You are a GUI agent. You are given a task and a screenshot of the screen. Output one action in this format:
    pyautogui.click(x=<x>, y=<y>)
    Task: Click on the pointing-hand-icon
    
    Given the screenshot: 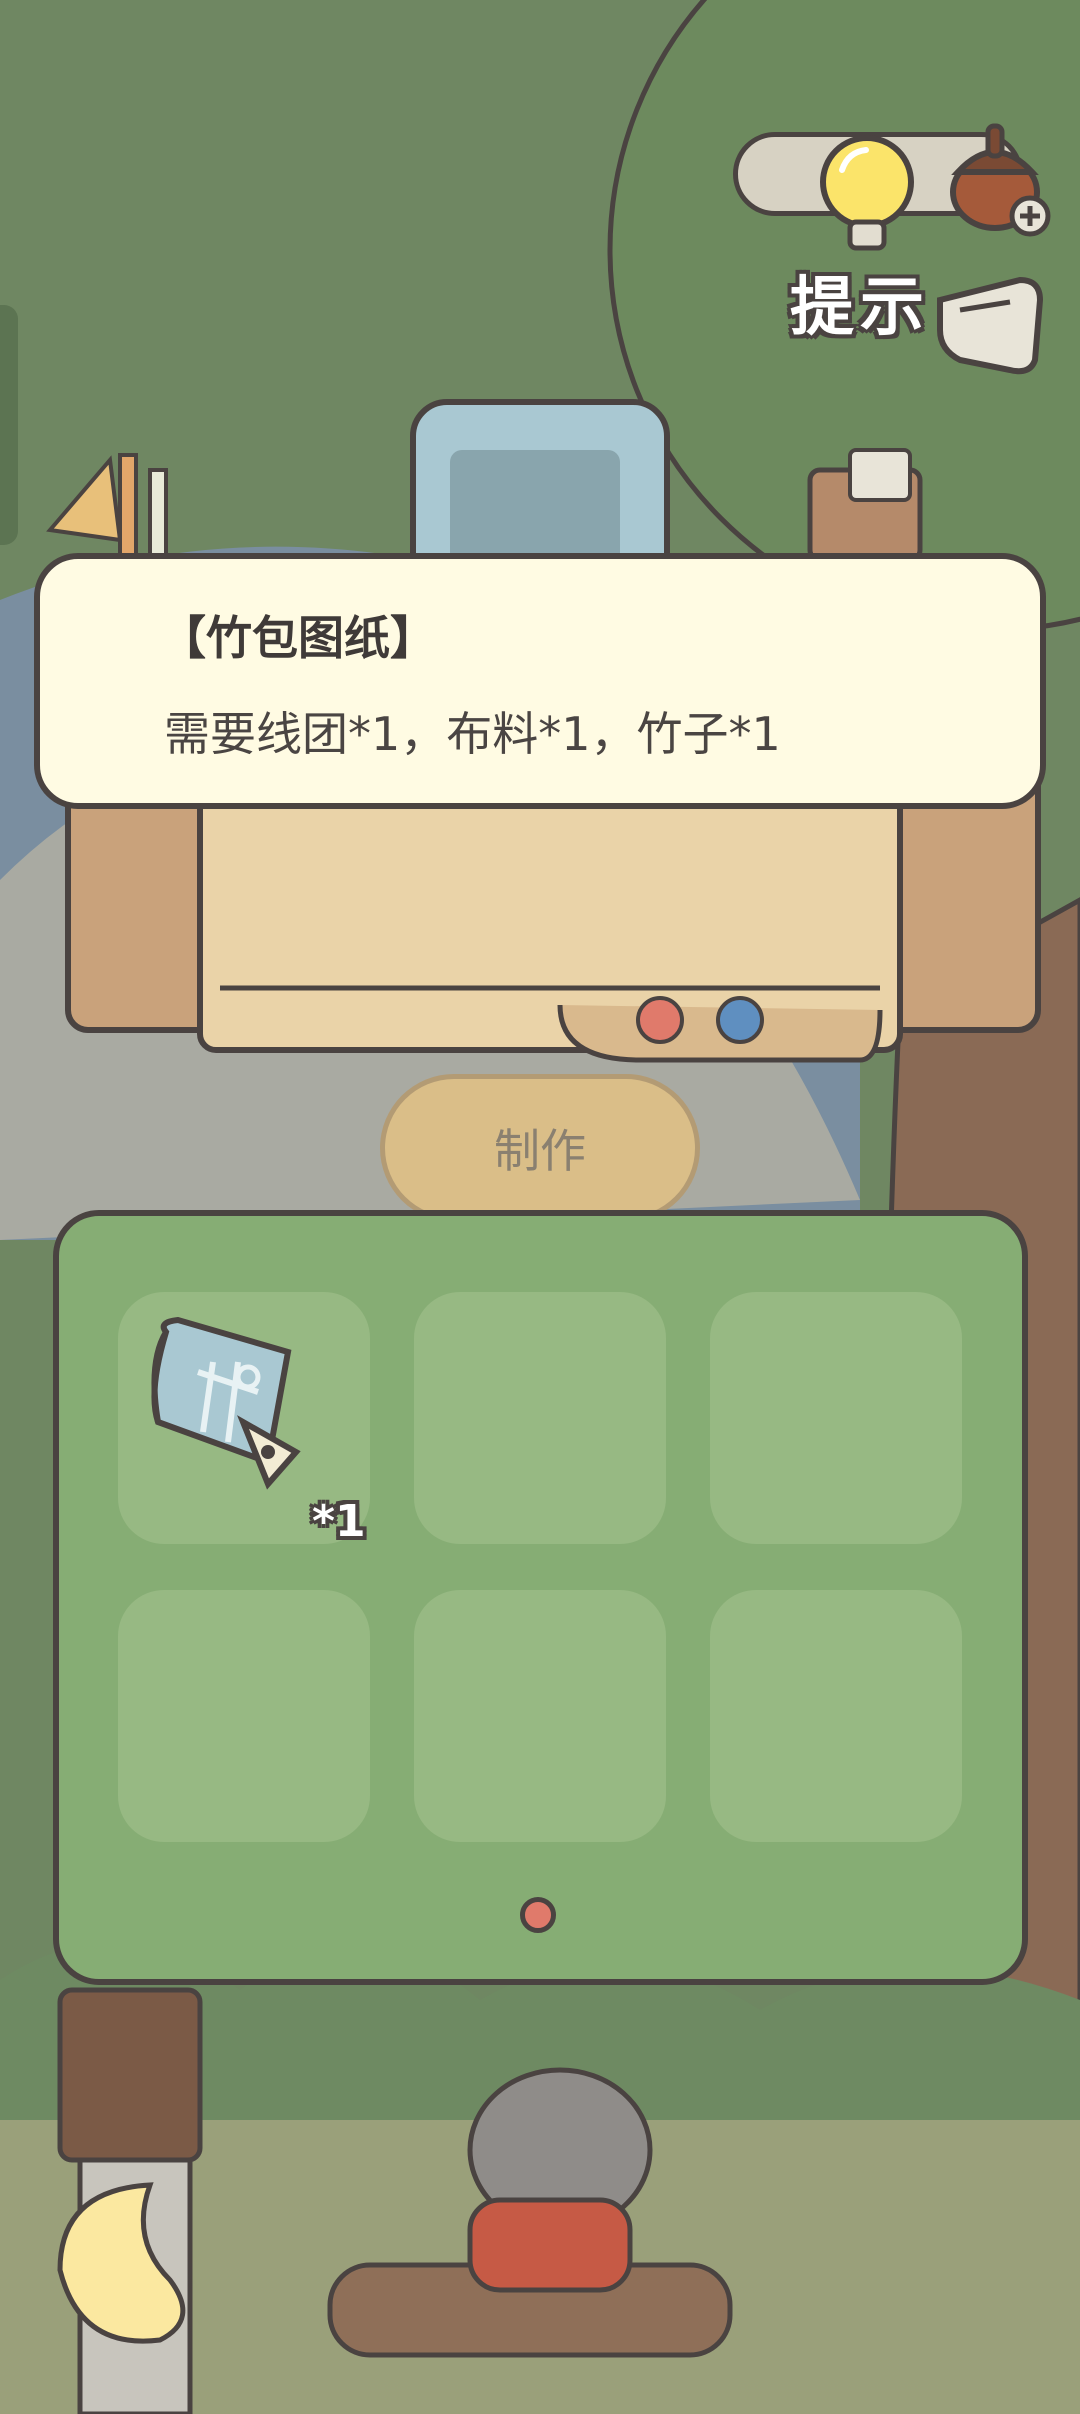 What is the action you would take?
    pyautogui.click(x=990, y=325)
    